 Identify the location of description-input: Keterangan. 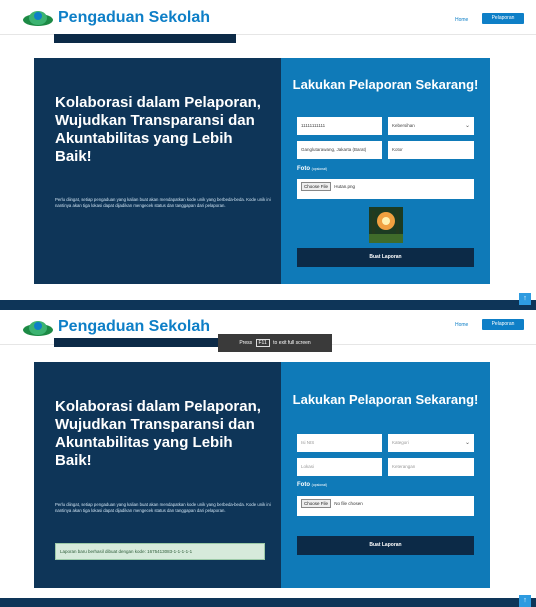
(431, 467).